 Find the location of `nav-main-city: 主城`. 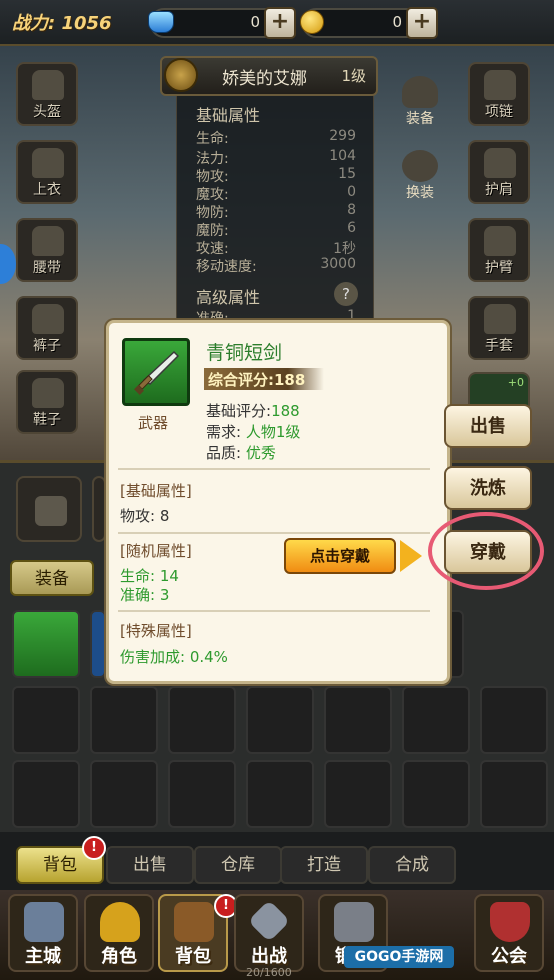

nav-main-city: 主城 is located at coordinates (43, 933).